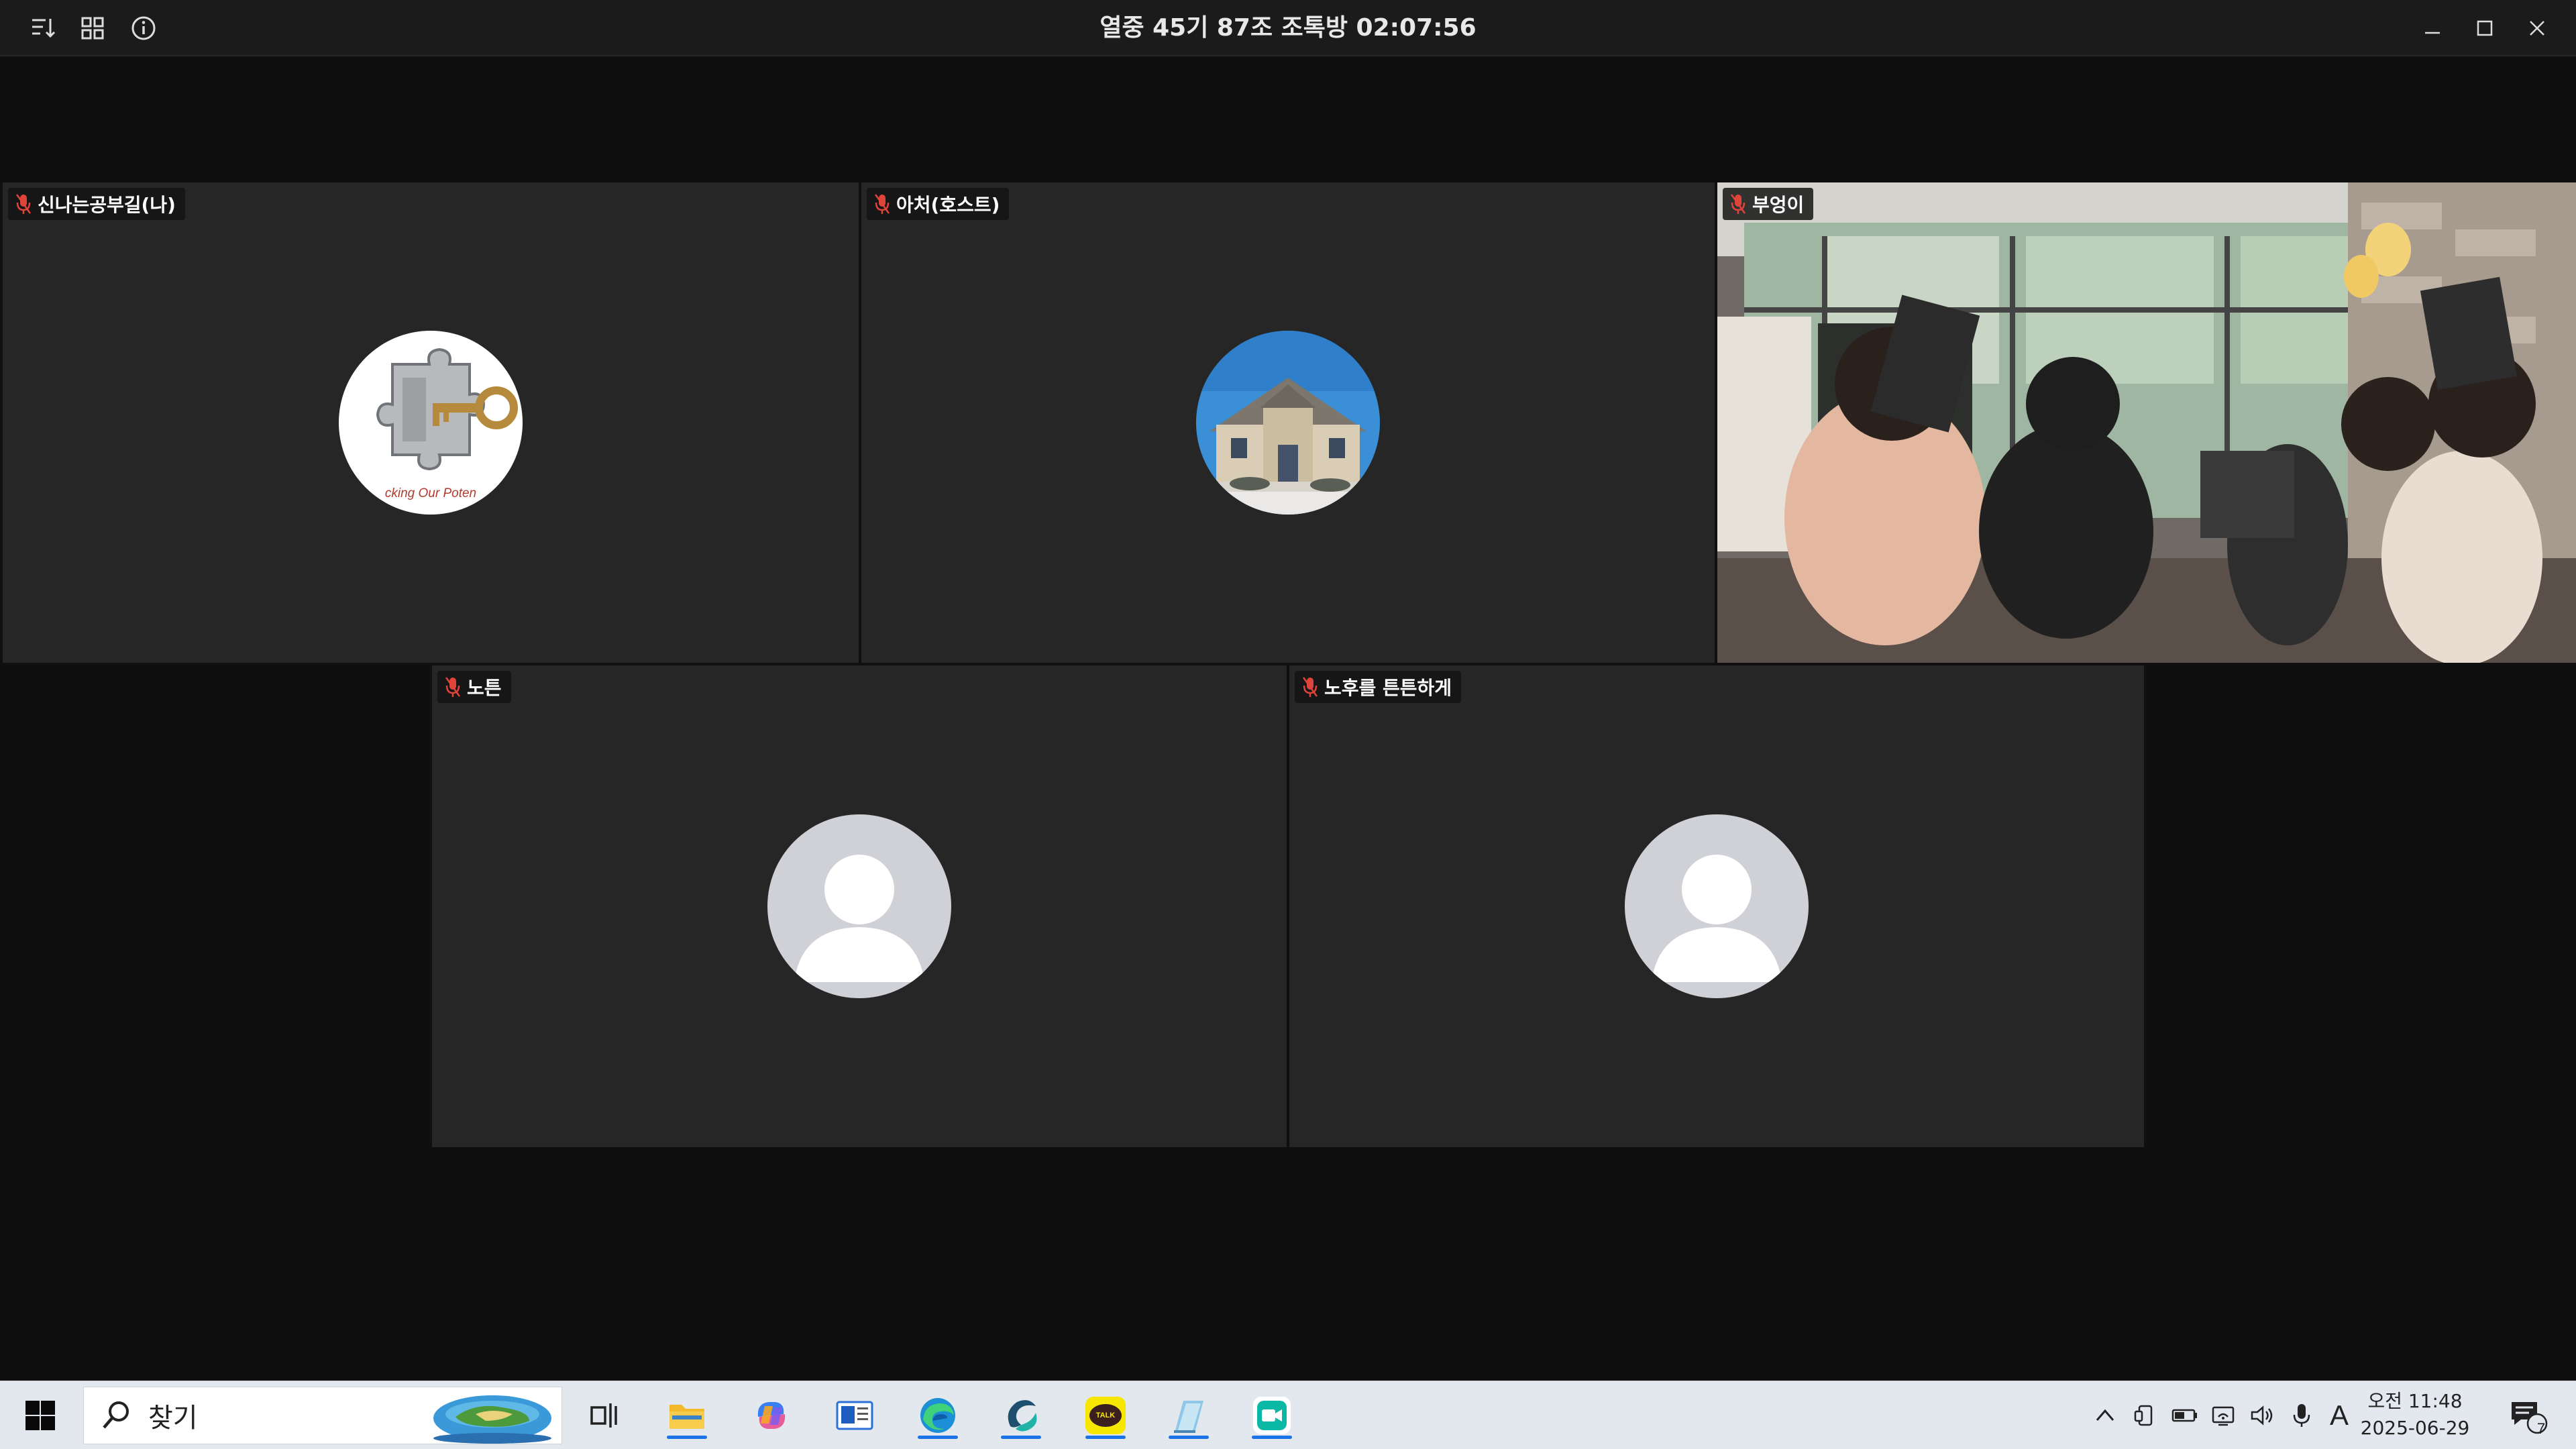 The width and height of the screenshot is (2576, 1449). I want to click on clock-date: 2025-06-29, so click(2415, 1428).